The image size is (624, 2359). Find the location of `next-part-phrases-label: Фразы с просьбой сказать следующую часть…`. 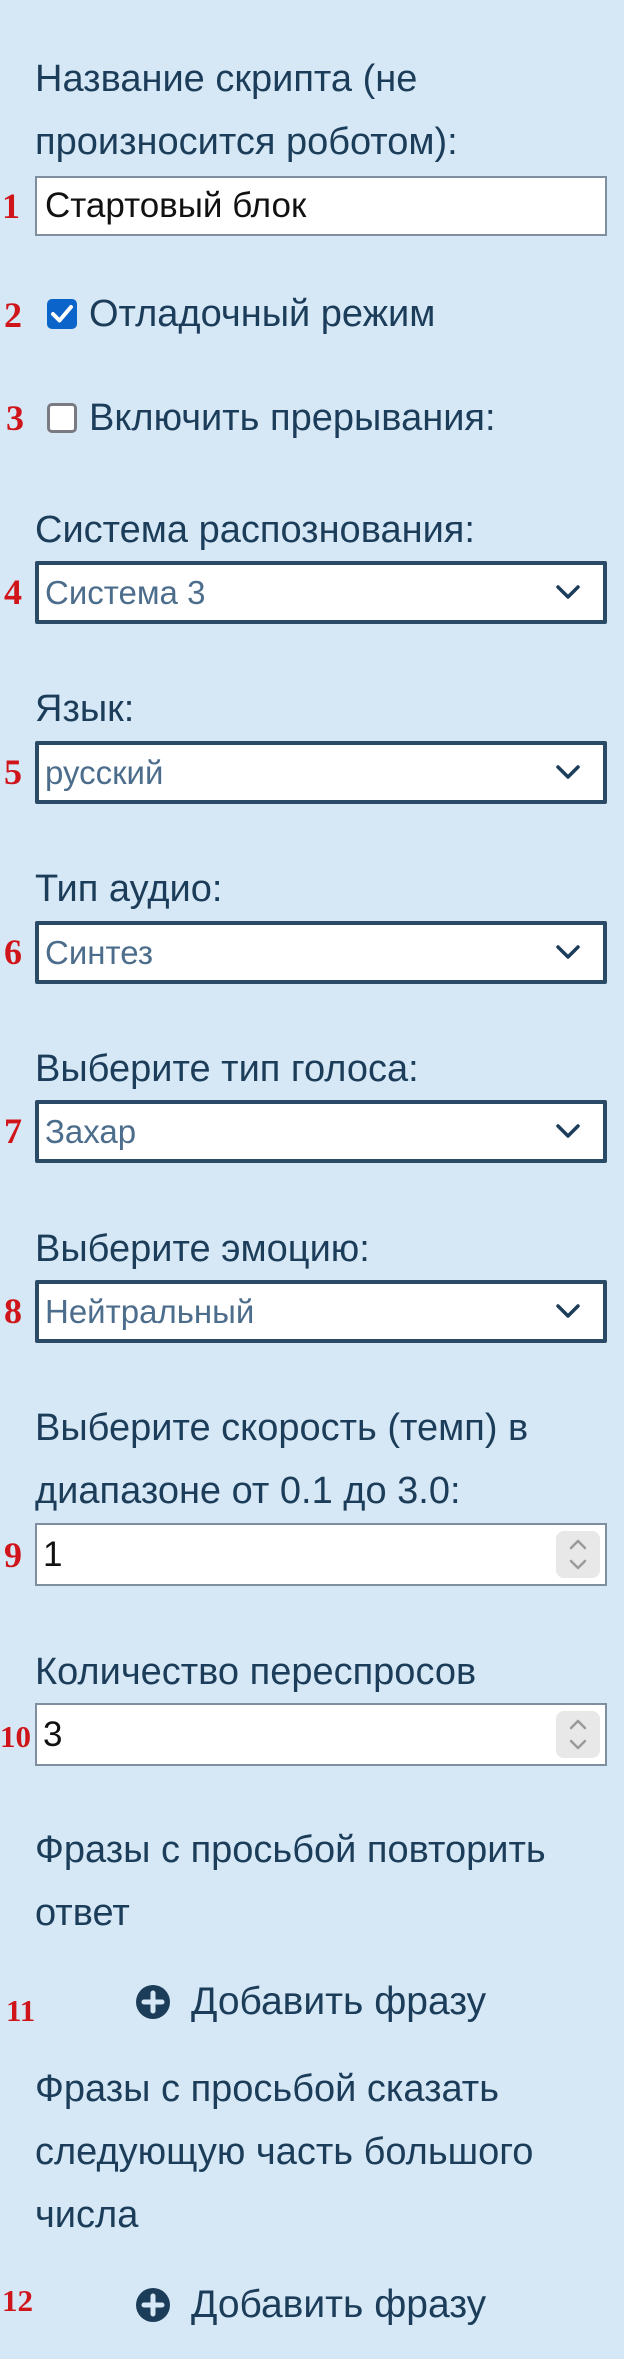

next-part-phrases-label: Фразы с просьбой сказать следующую часть… is located at coordinates (284, 2152).